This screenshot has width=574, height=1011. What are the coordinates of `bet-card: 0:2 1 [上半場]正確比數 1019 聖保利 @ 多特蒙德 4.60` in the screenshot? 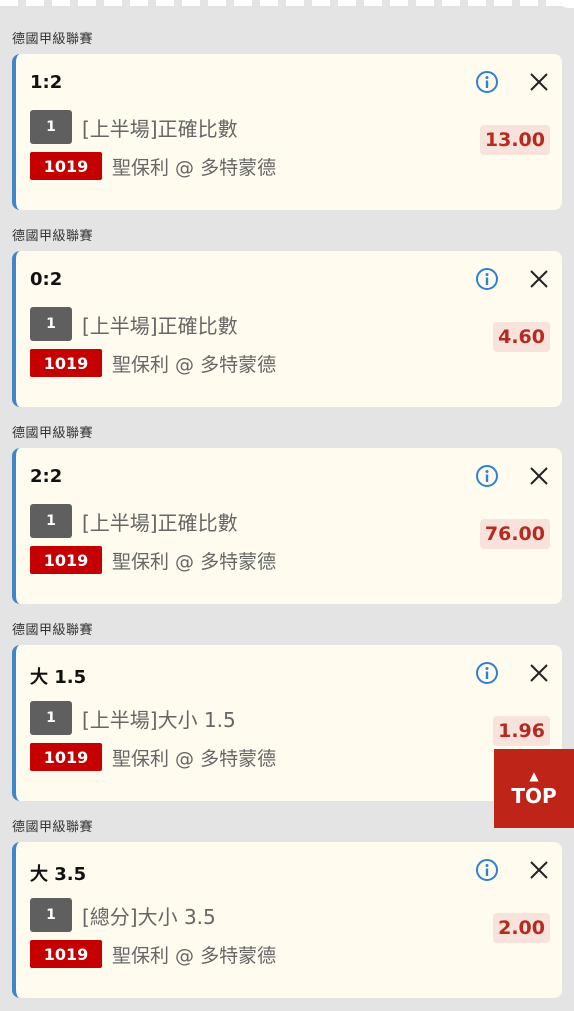 It's located at (287, 329).